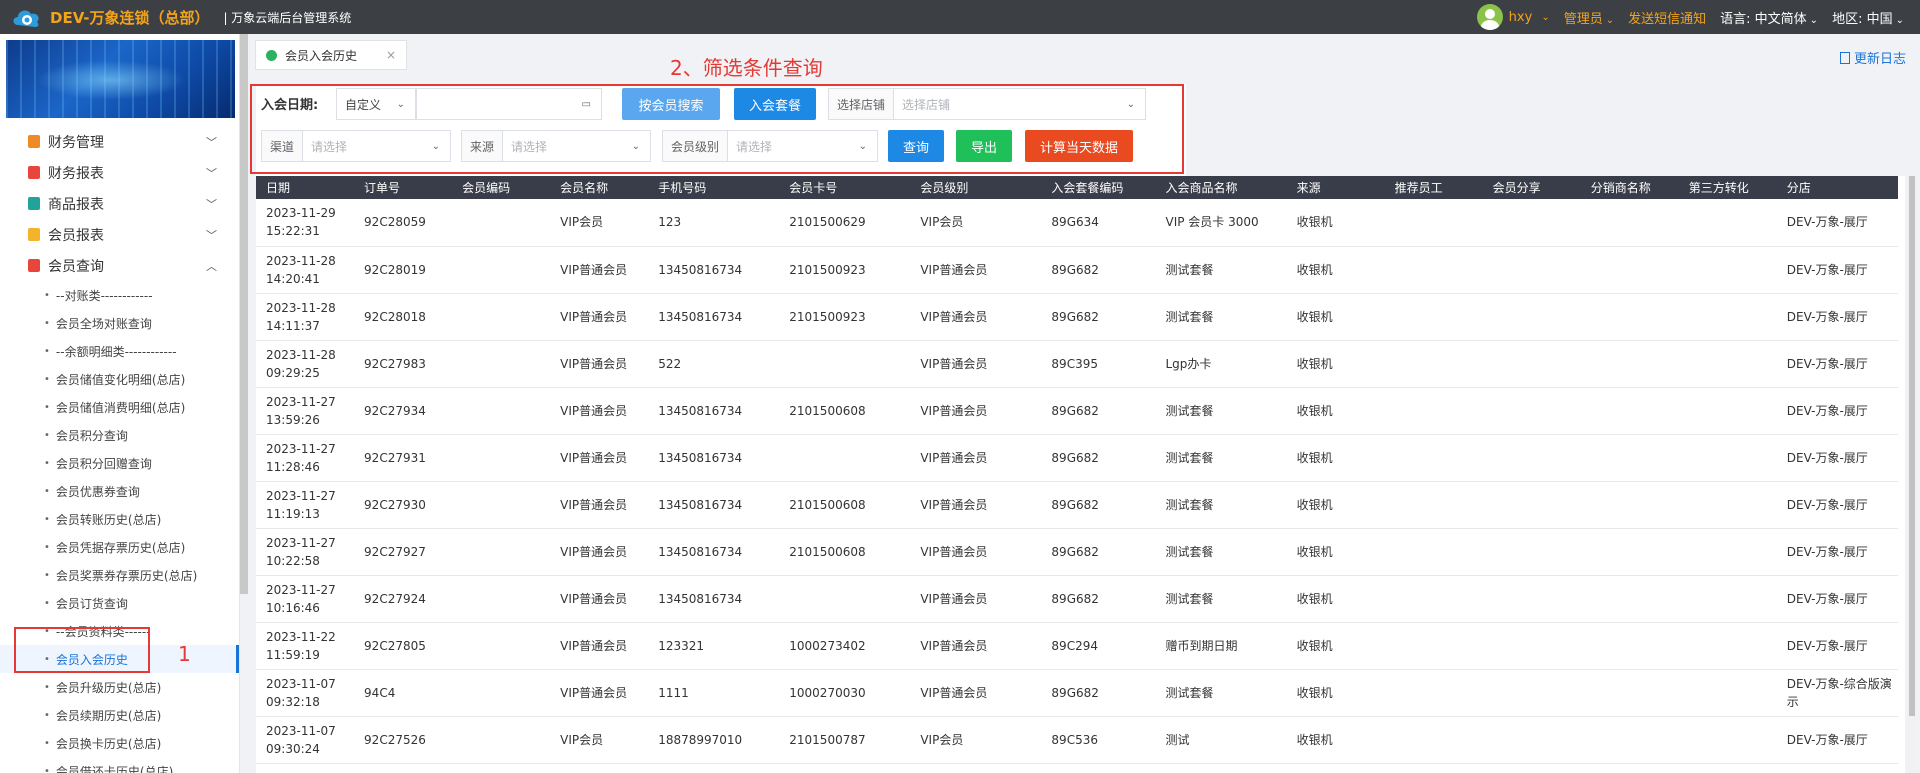 This screenshot has height=773, width=1920. I want to click on sidebar-item: 会员换卡历史(总店), so click(119, 743).